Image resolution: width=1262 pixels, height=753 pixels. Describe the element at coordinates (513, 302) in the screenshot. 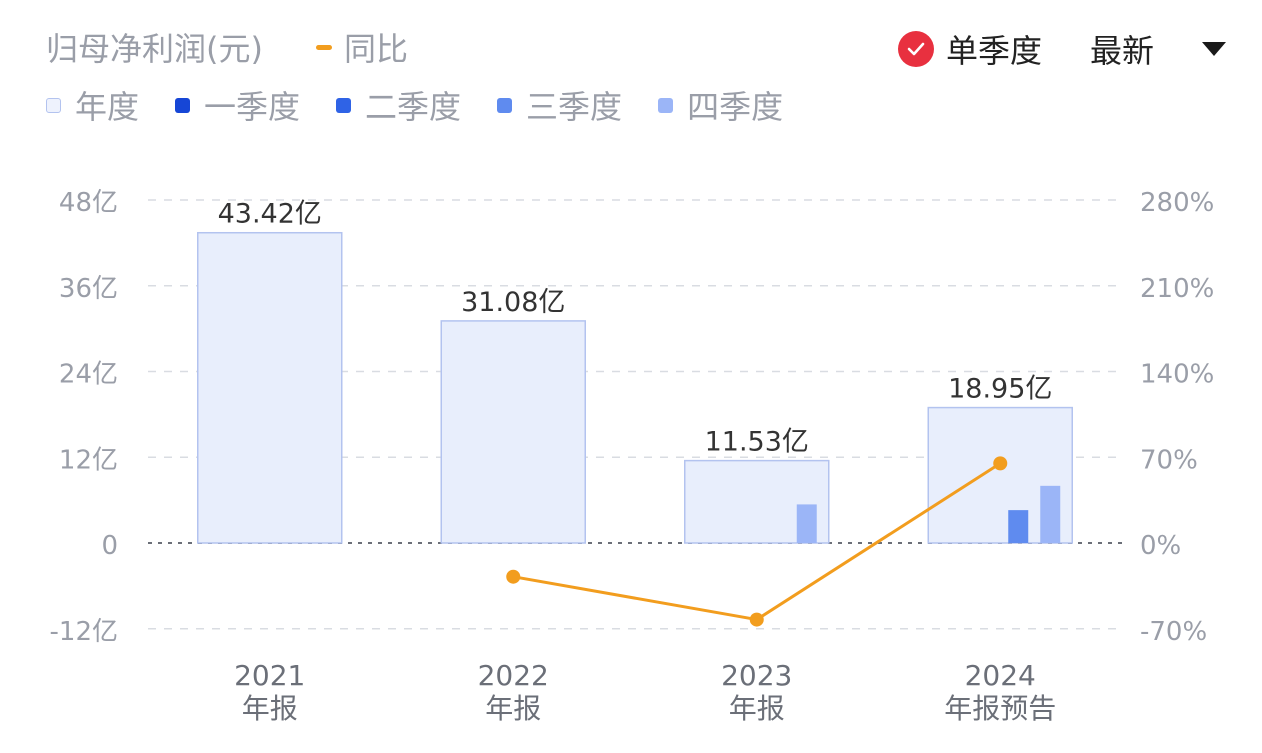

I see `annual-bar-value-label: 31.08亿` at that location.